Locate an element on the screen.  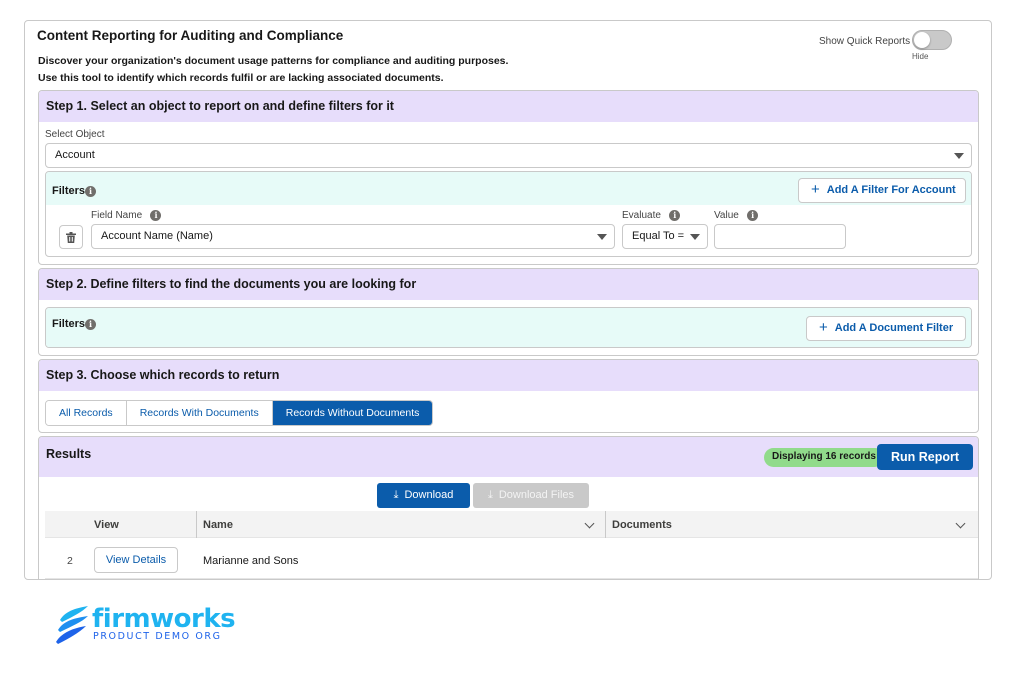
column-header-name: Name is located at coordinates (218, 525).